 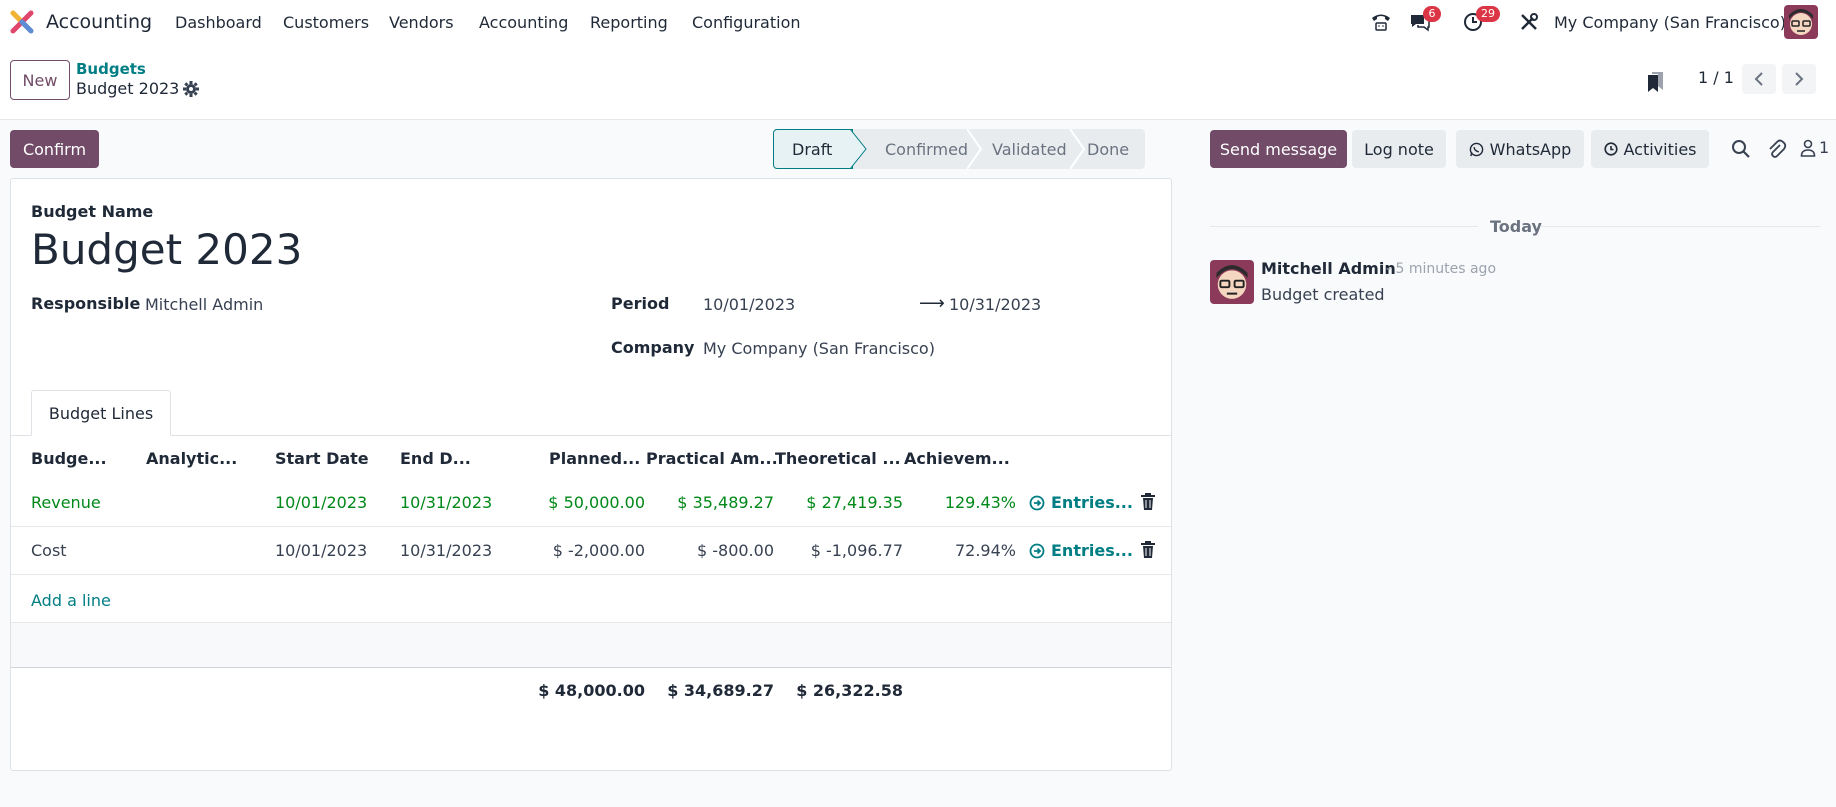 What do you see at coordinates (523, 22) in the screenshot?
I see `menu-accounting: Accounting` at bounding box center [523, 22].